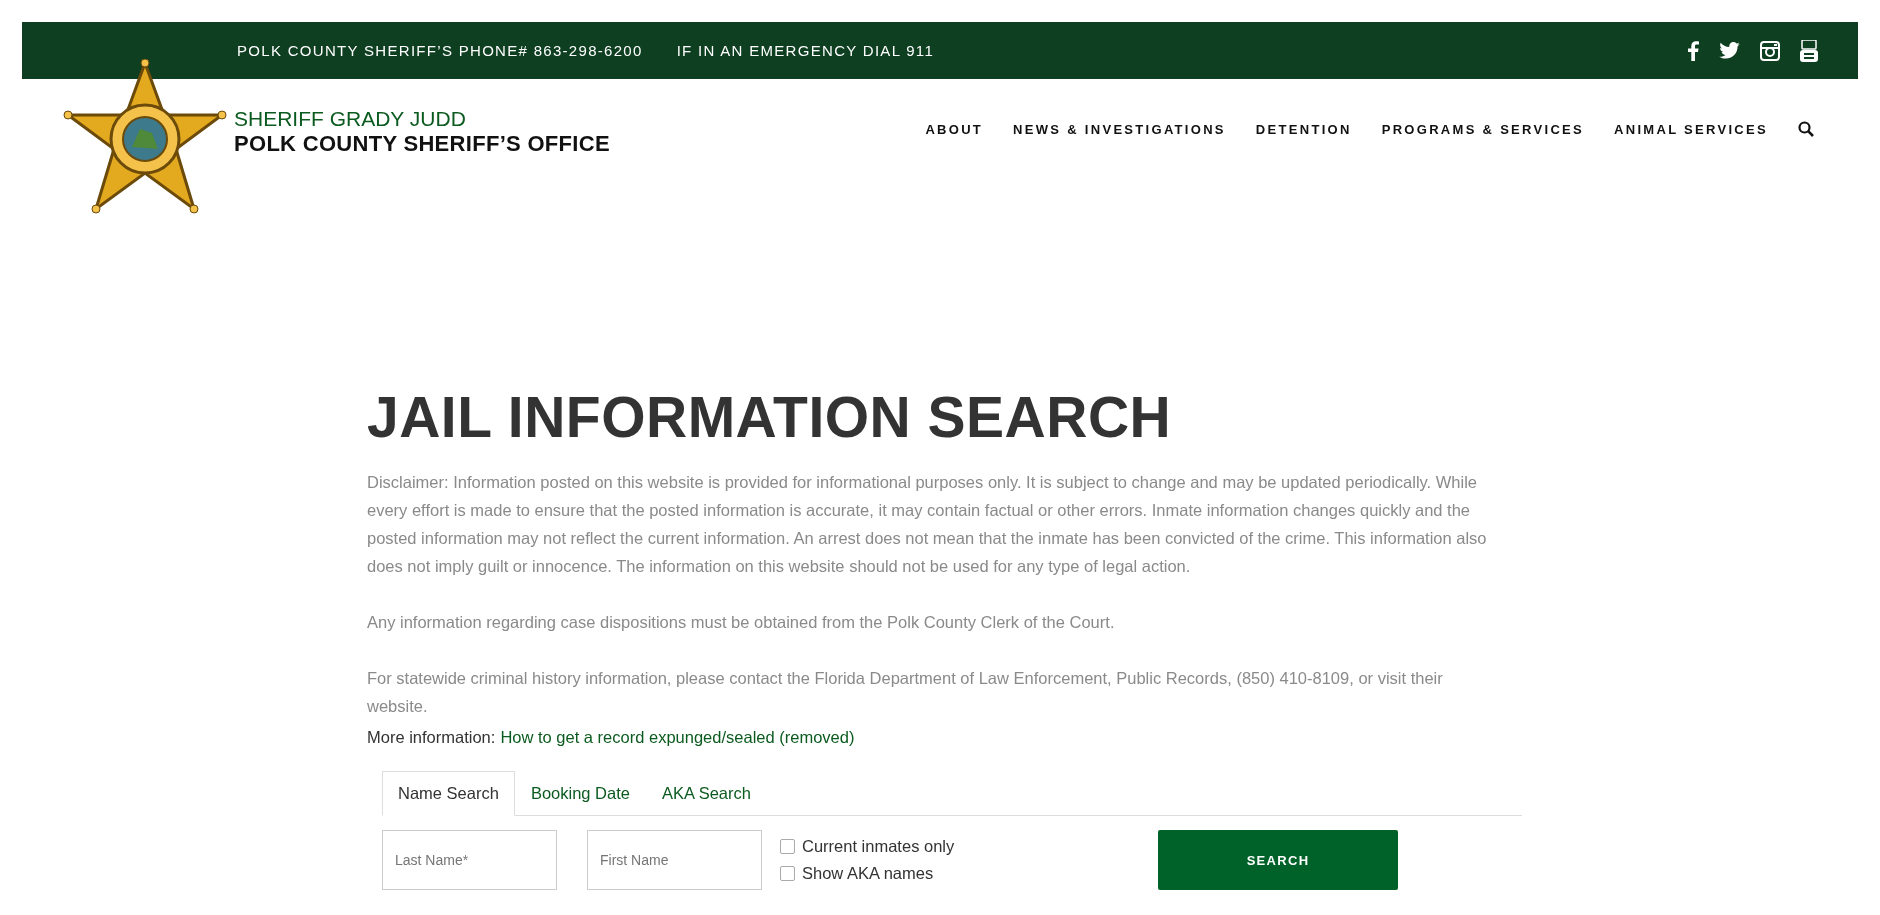  I want to click on camera-icon, so click(1770, 50).